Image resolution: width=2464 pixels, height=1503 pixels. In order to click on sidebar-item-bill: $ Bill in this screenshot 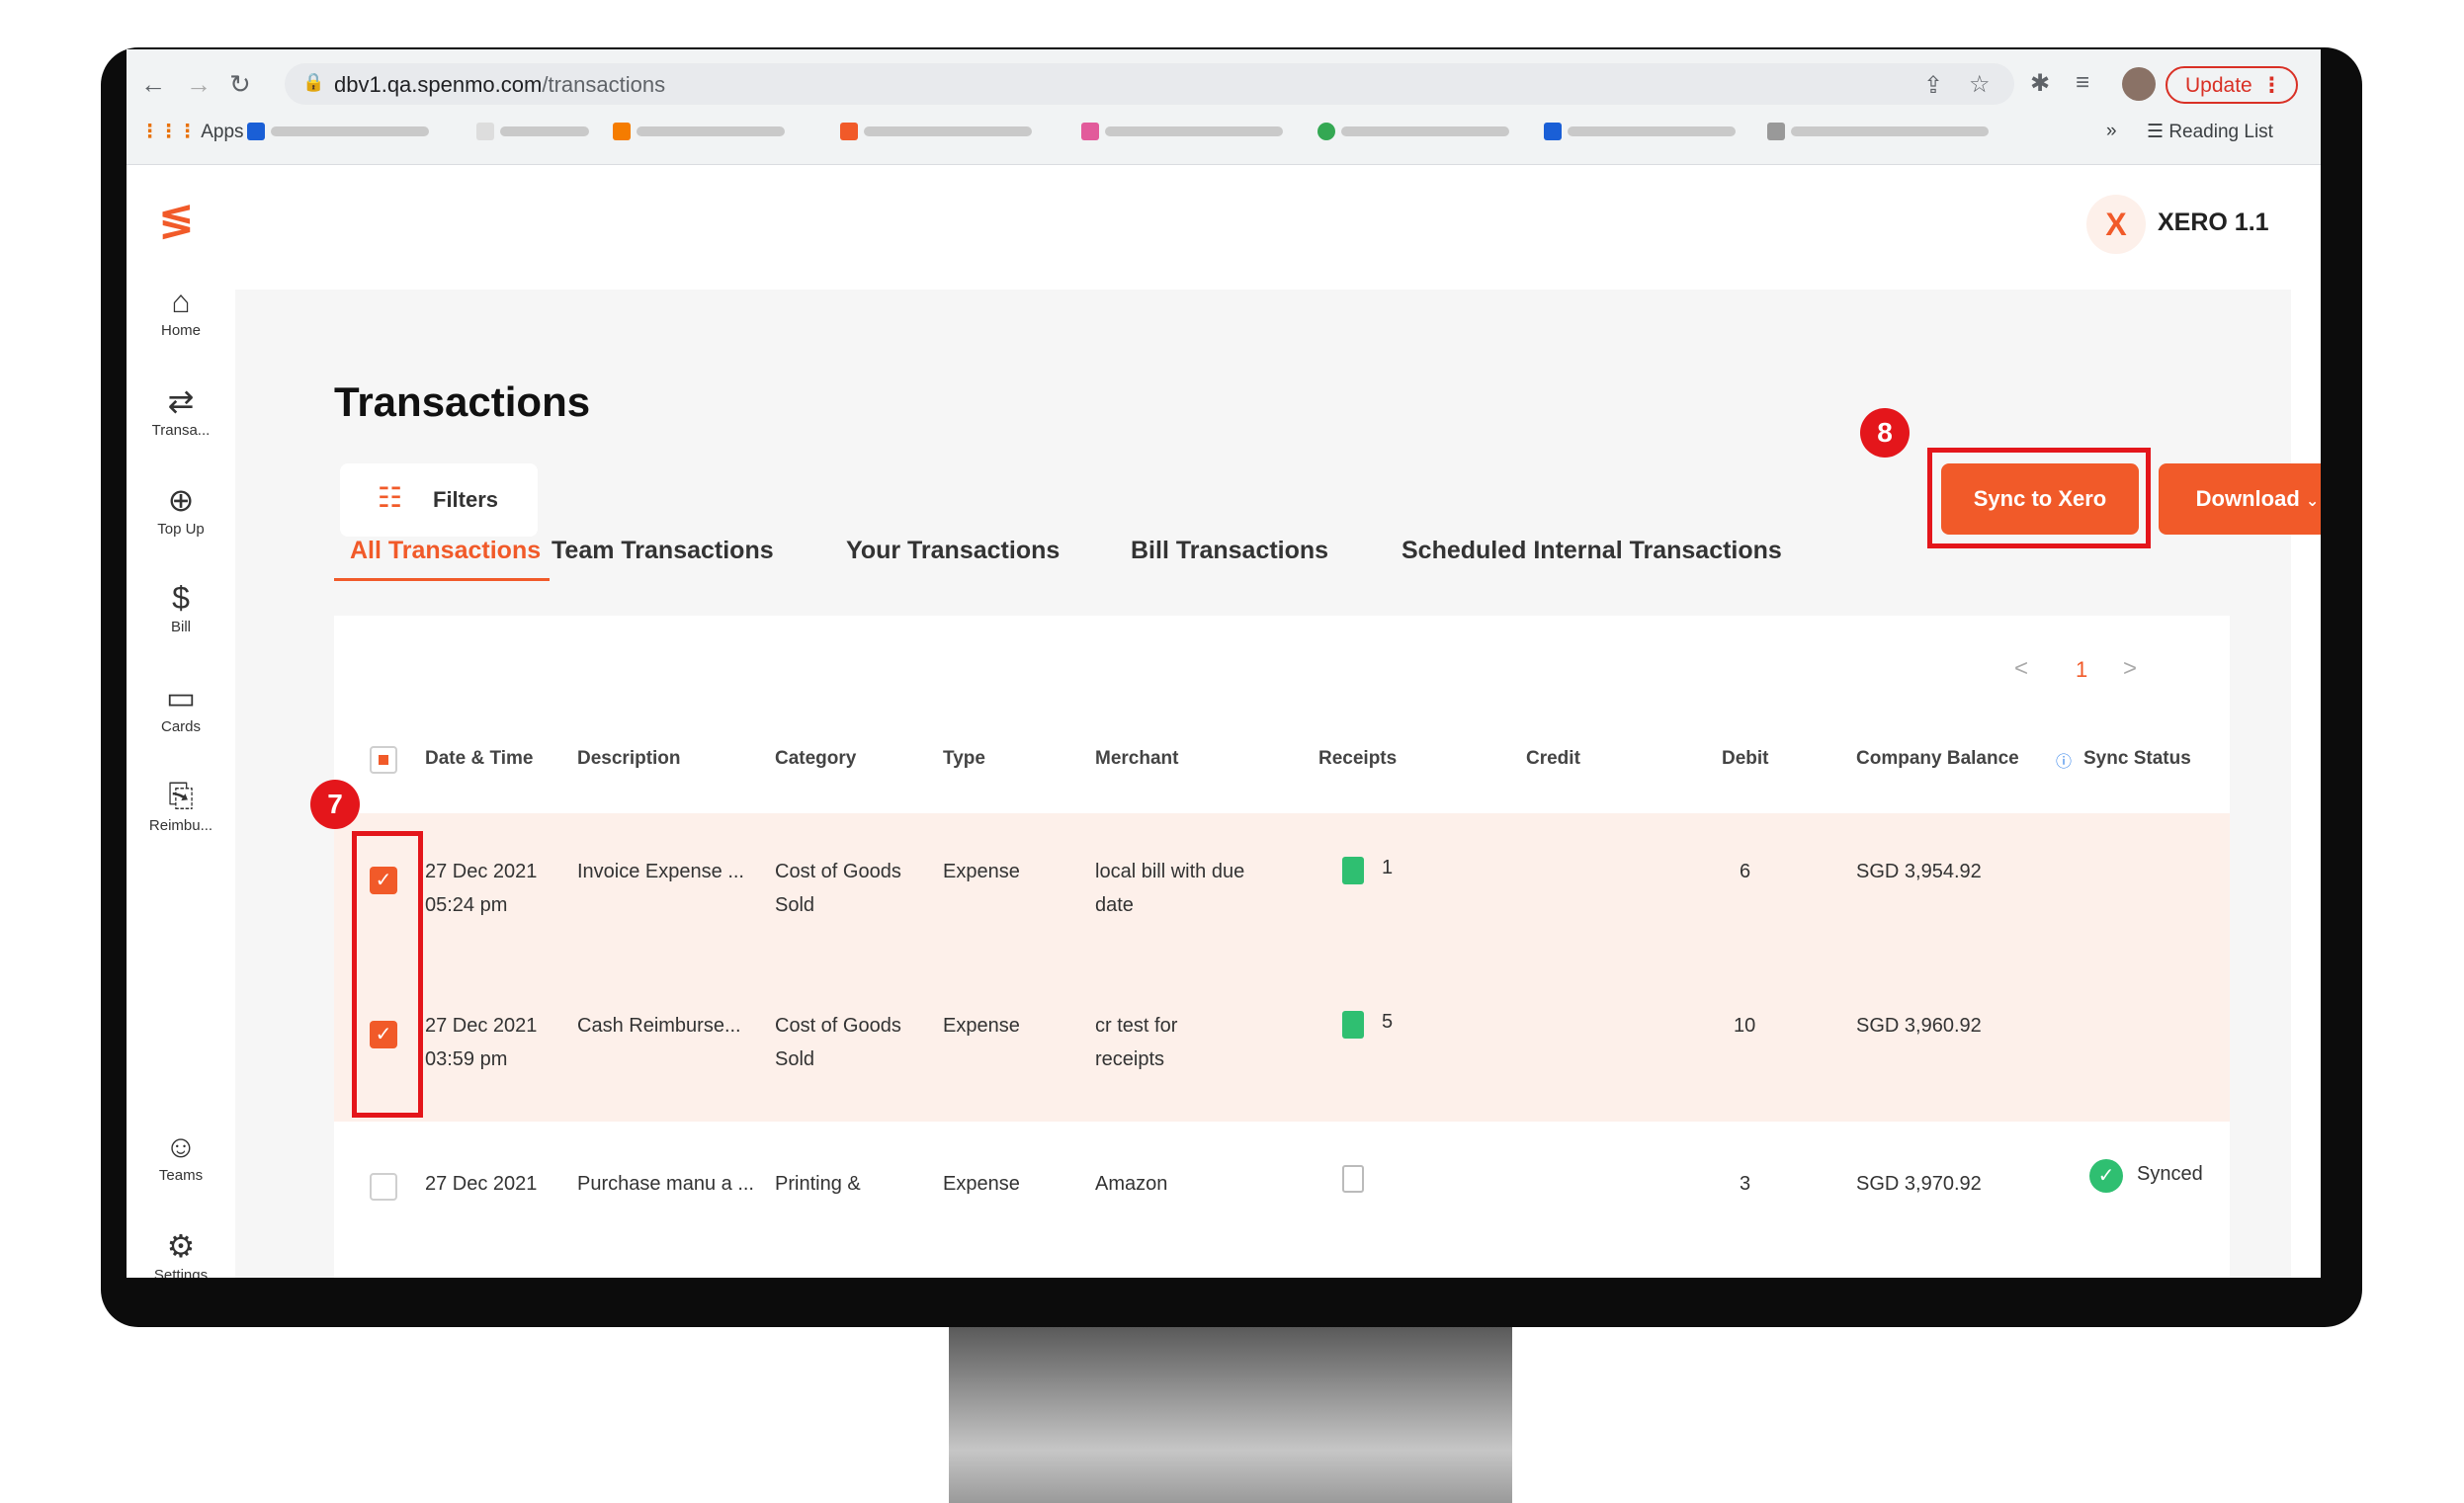, I will do `click(181, 607)`.